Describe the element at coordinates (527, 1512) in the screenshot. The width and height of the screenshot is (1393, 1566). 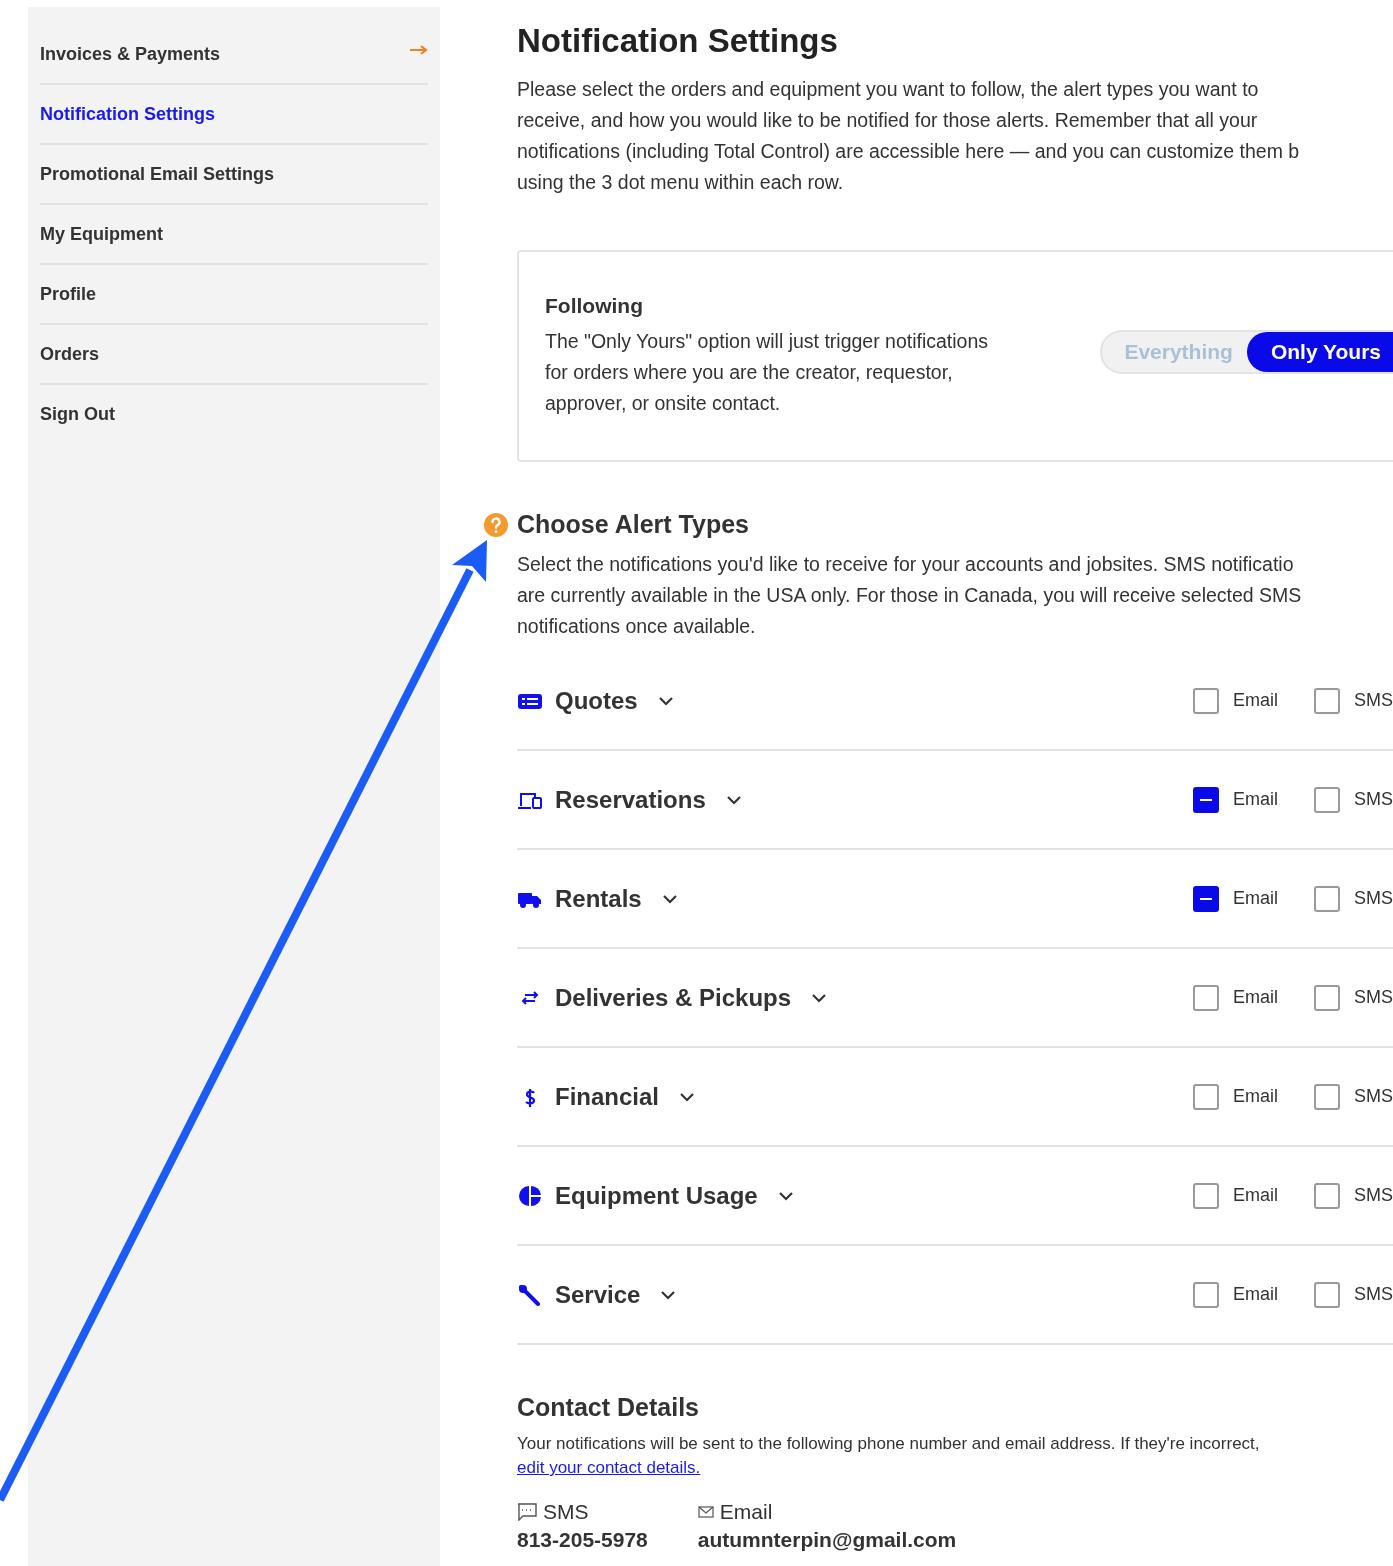
I see `message-icon` at that location.